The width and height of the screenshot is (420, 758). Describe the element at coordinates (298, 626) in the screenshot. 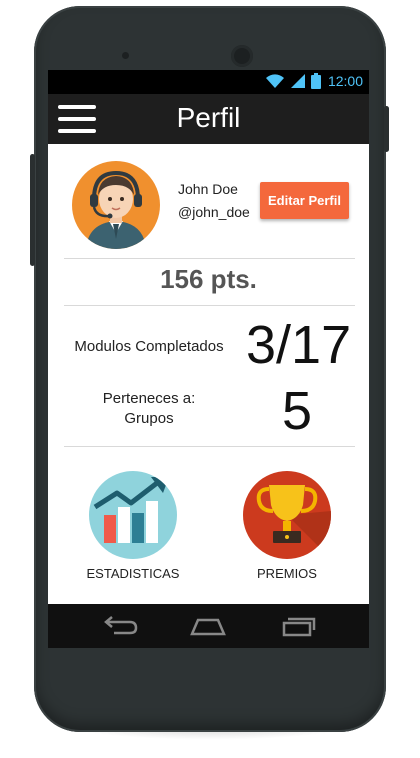

I see `recent-apps-icon` at that location.